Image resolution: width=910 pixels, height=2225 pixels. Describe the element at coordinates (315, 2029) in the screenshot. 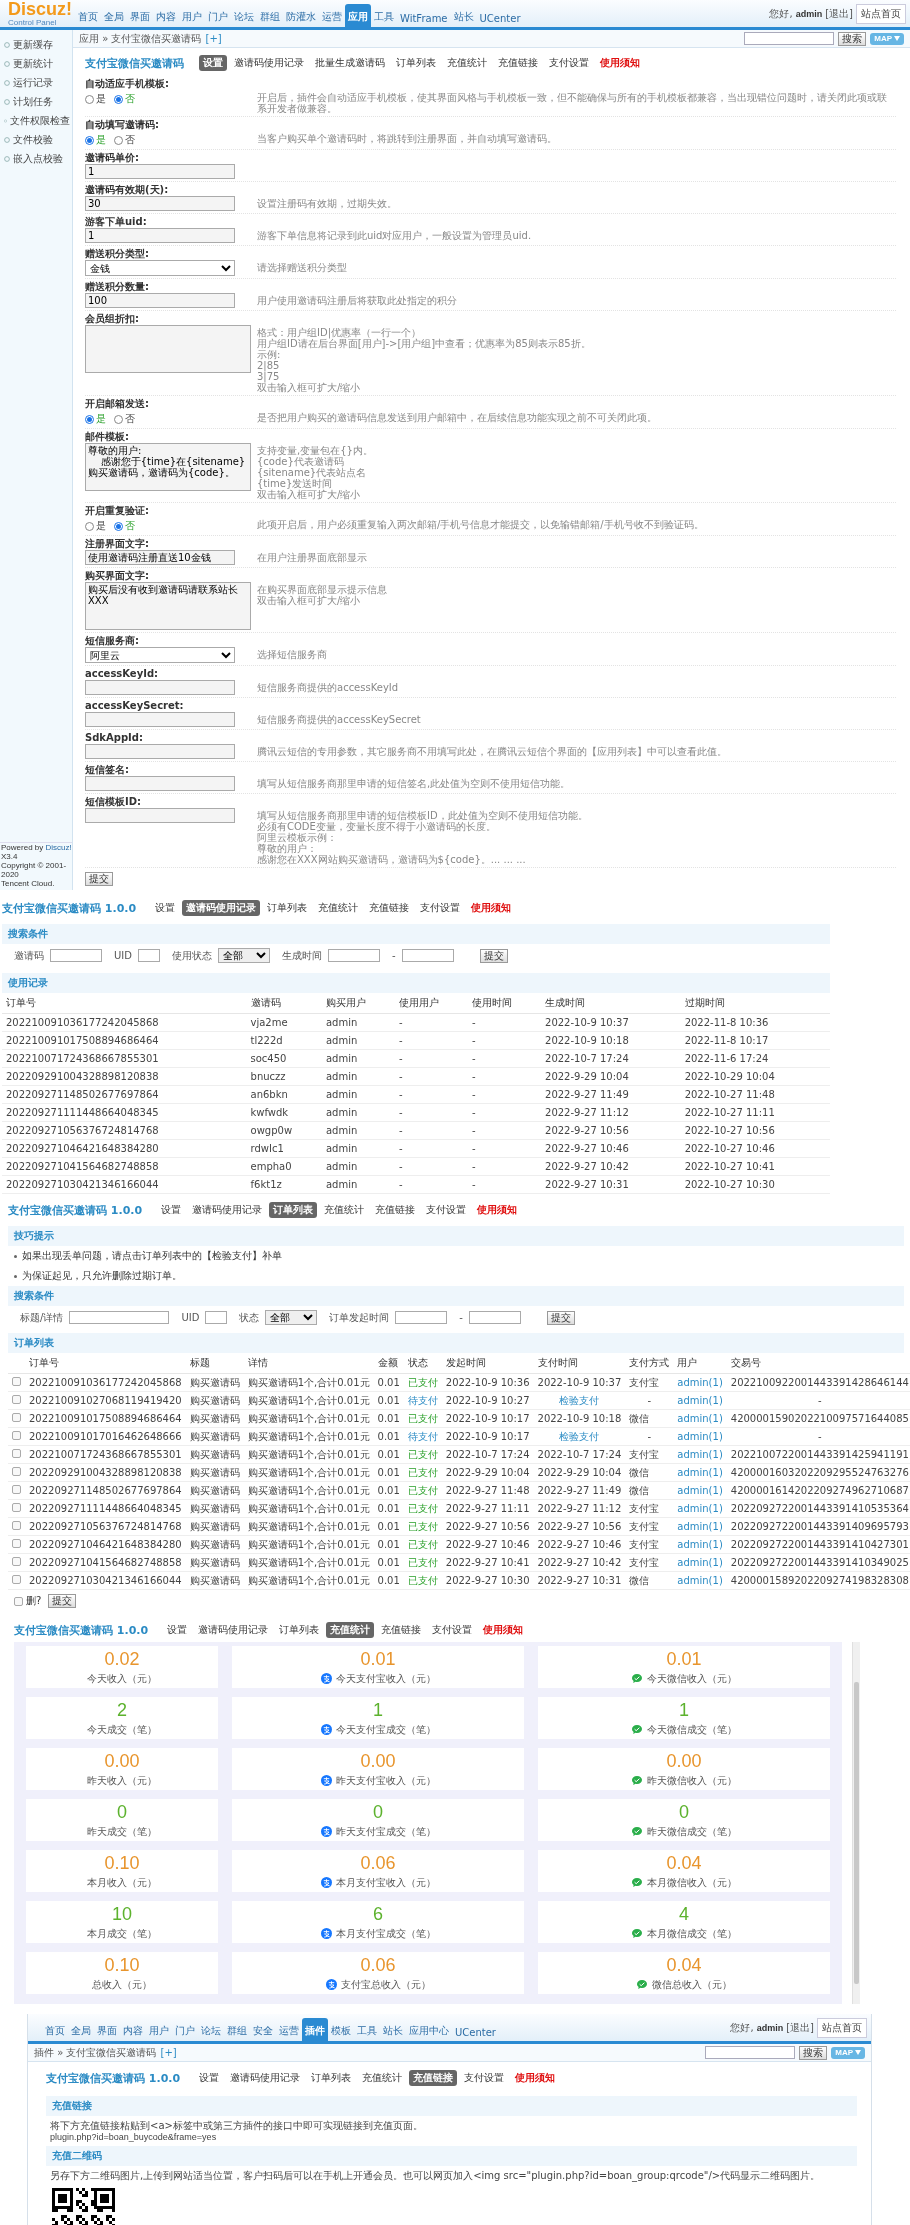

I see `nav-tab: 插件` at that location.